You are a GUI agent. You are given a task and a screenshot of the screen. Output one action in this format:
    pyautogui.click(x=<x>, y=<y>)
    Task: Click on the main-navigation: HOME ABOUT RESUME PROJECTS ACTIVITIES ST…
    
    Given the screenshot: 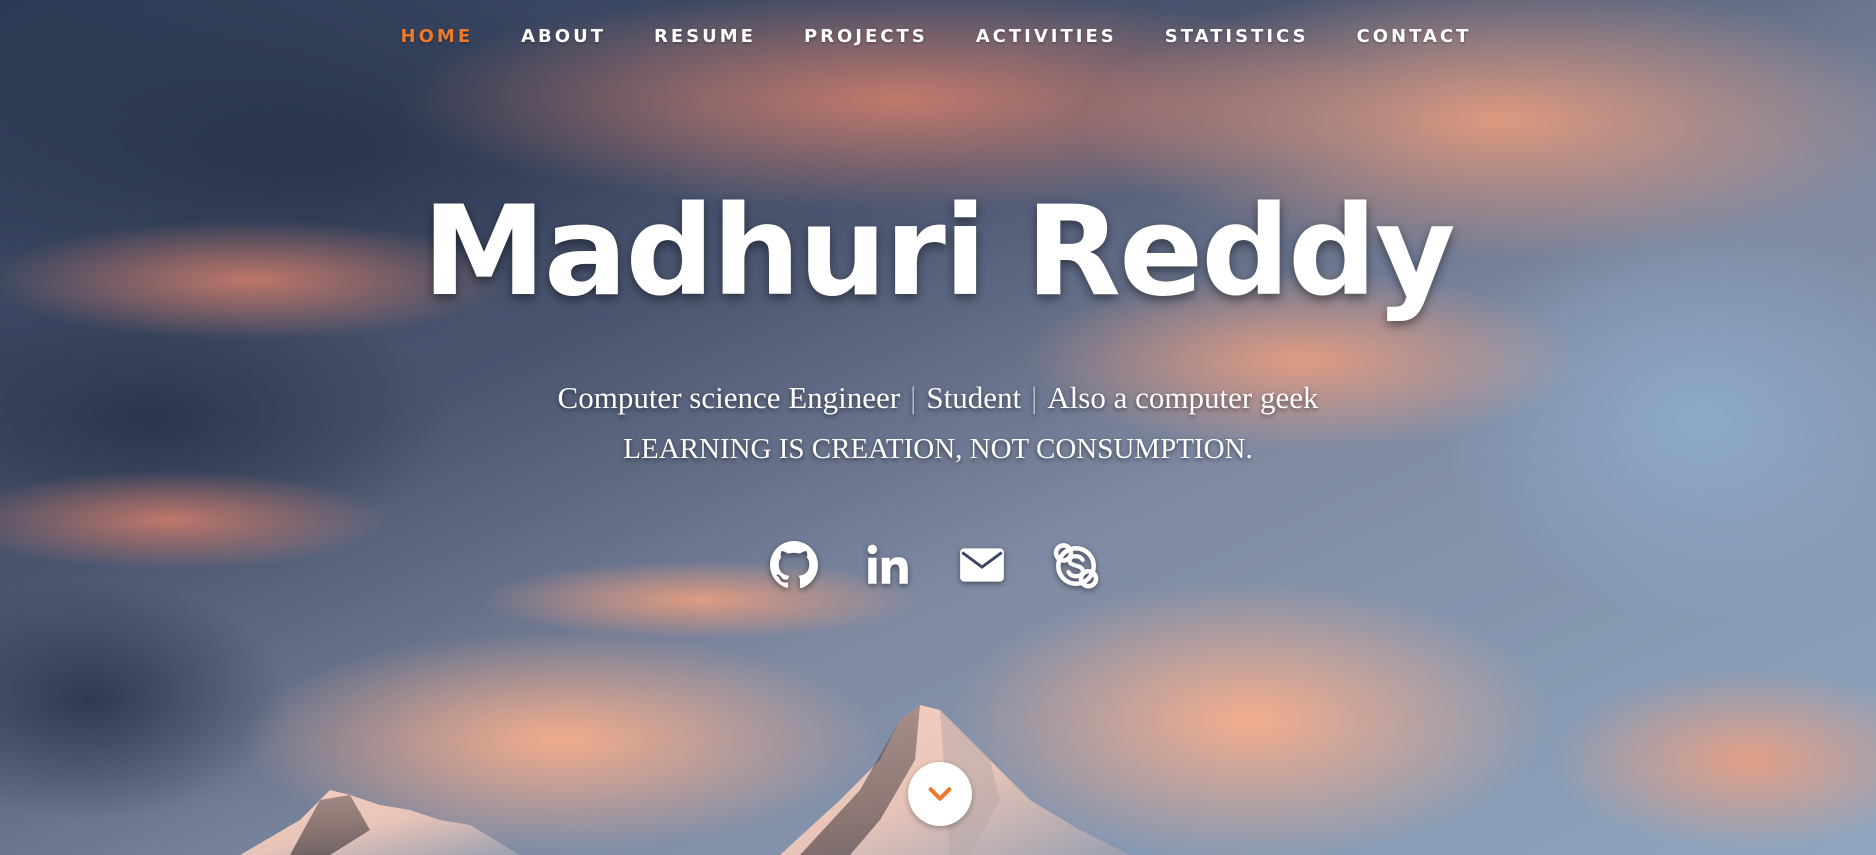 What is the action you would take?
    pyautogui.click(x=938, y=36)
    